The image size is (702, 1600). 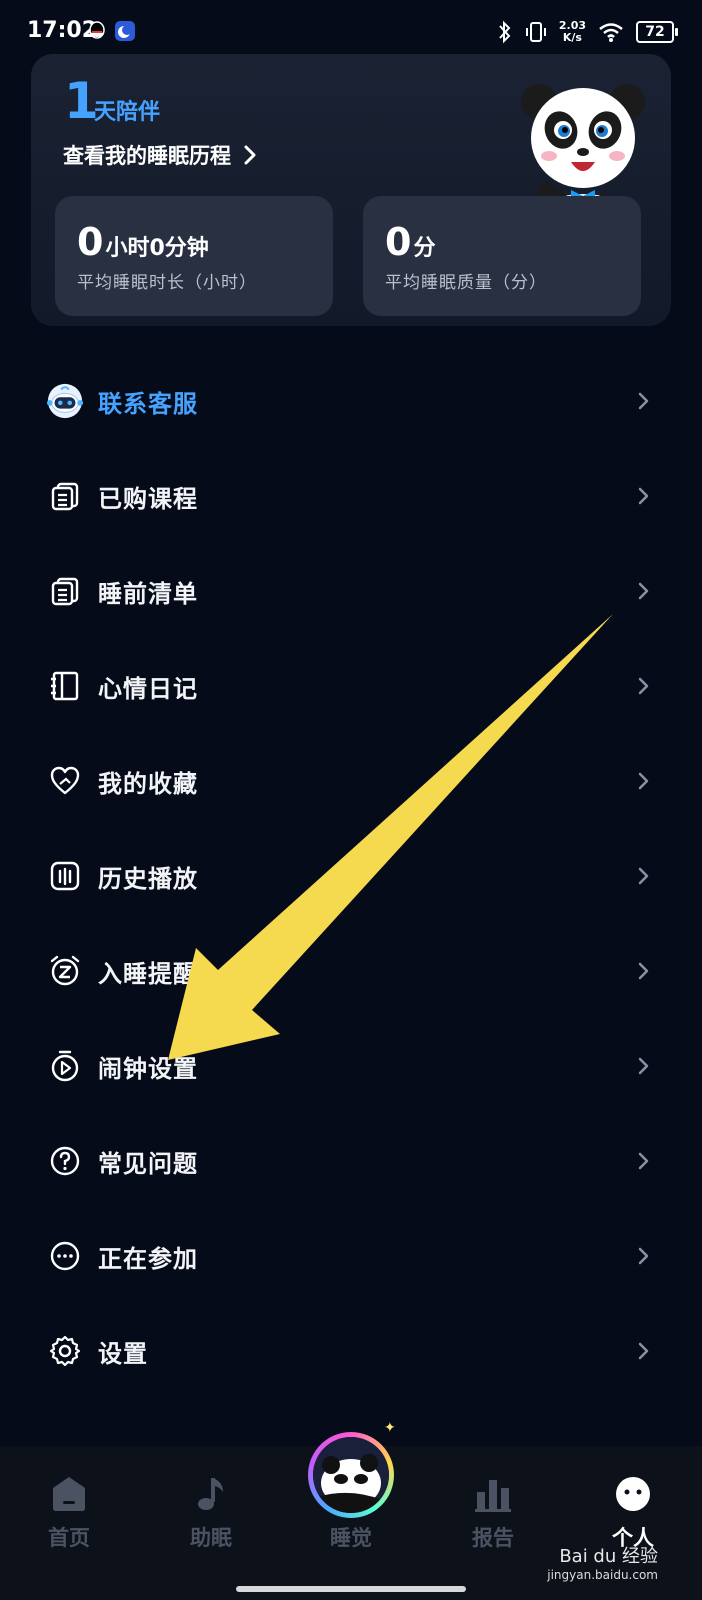 I want to click on menu-item-participating: 正在参加, so click(x=351, y=1256).